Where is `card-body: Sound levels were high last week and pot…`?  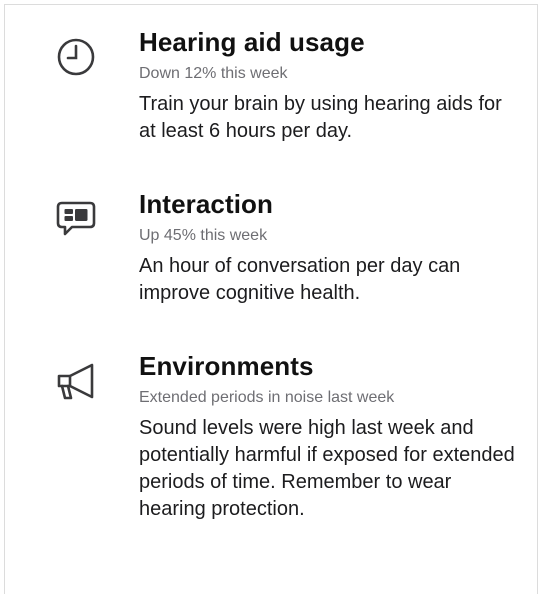 card-body: Sound levels were high last week and pot… is located at coordinates (327, 468).